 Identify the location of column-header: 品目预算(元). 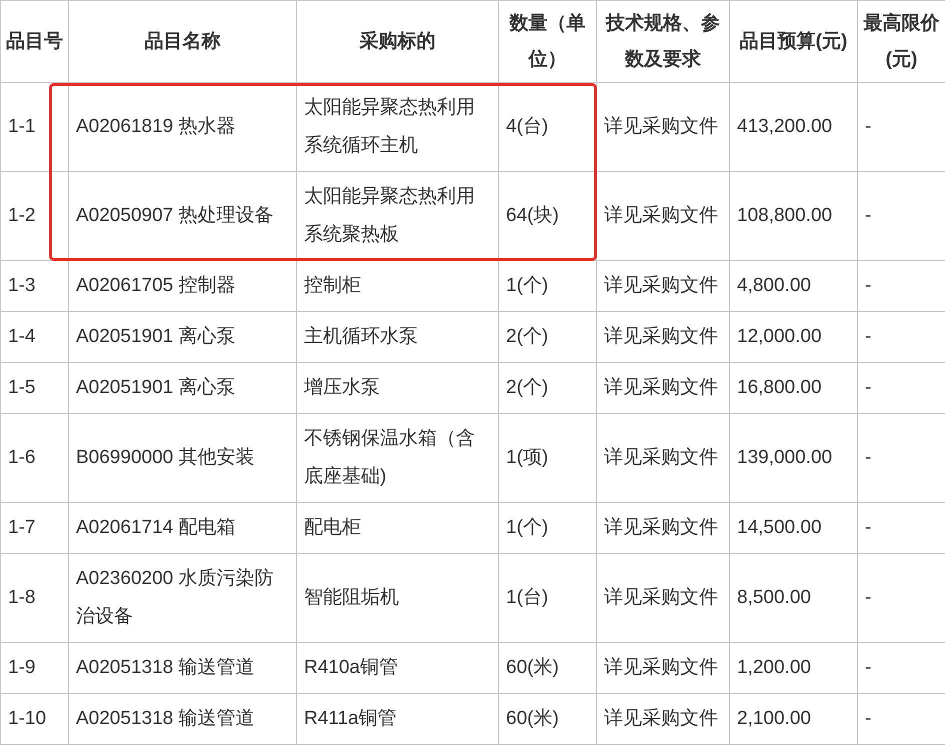
(794, 41).